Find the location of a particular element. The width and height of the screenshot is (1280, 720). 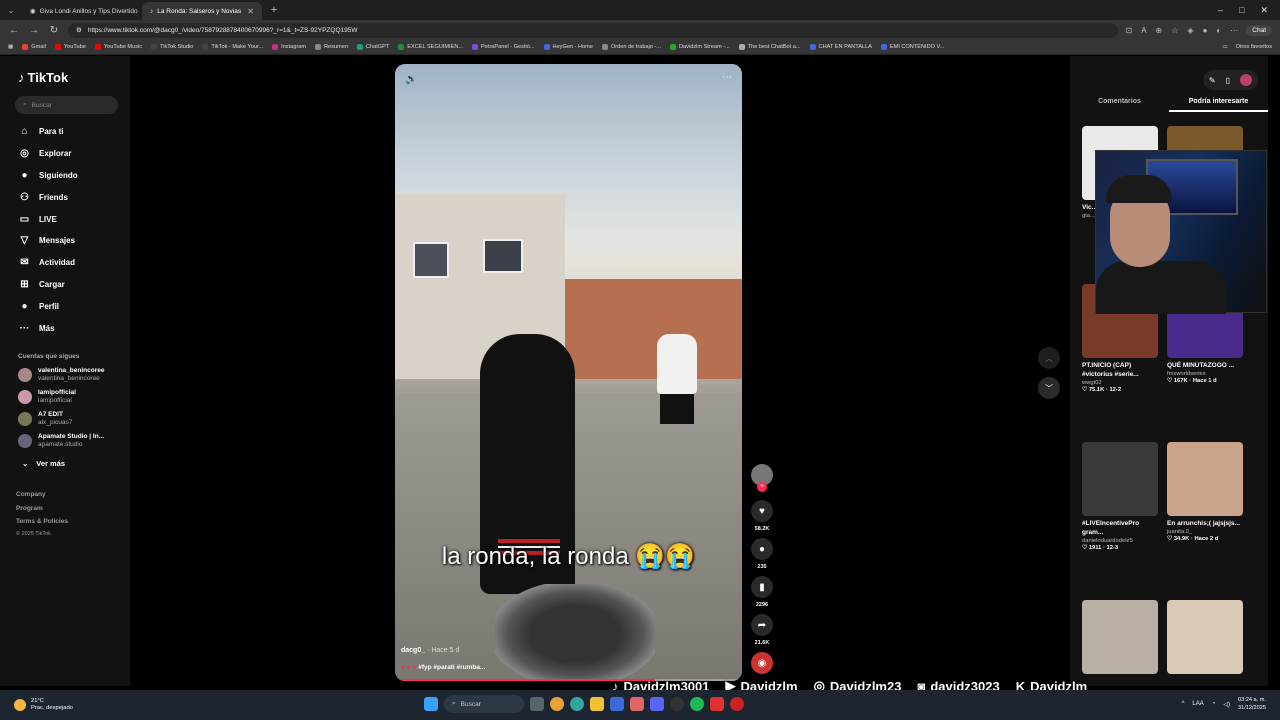

spotify-icon is located at coordinates (697, 704).